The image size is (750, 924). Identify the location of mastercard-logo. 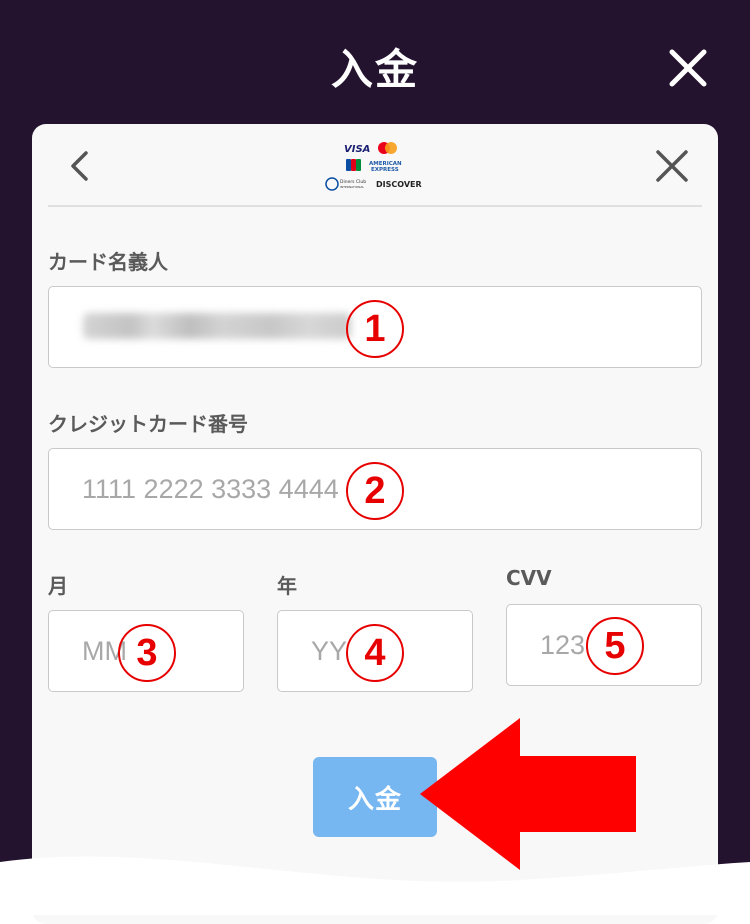
(387, 148).